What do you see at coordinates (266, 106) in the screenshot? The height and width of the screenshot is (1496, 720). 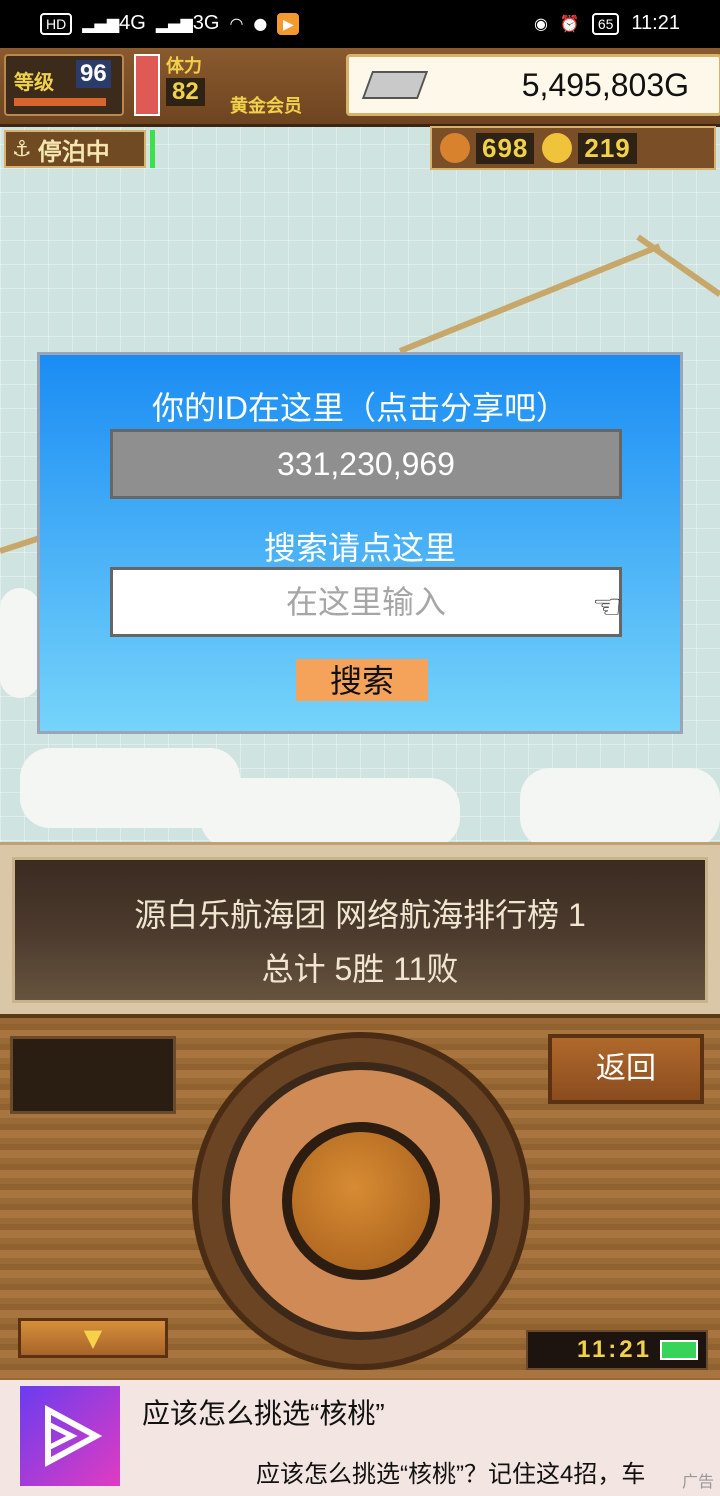 I see `member-badge: 黄金会员` at bounding box center [266, 106].